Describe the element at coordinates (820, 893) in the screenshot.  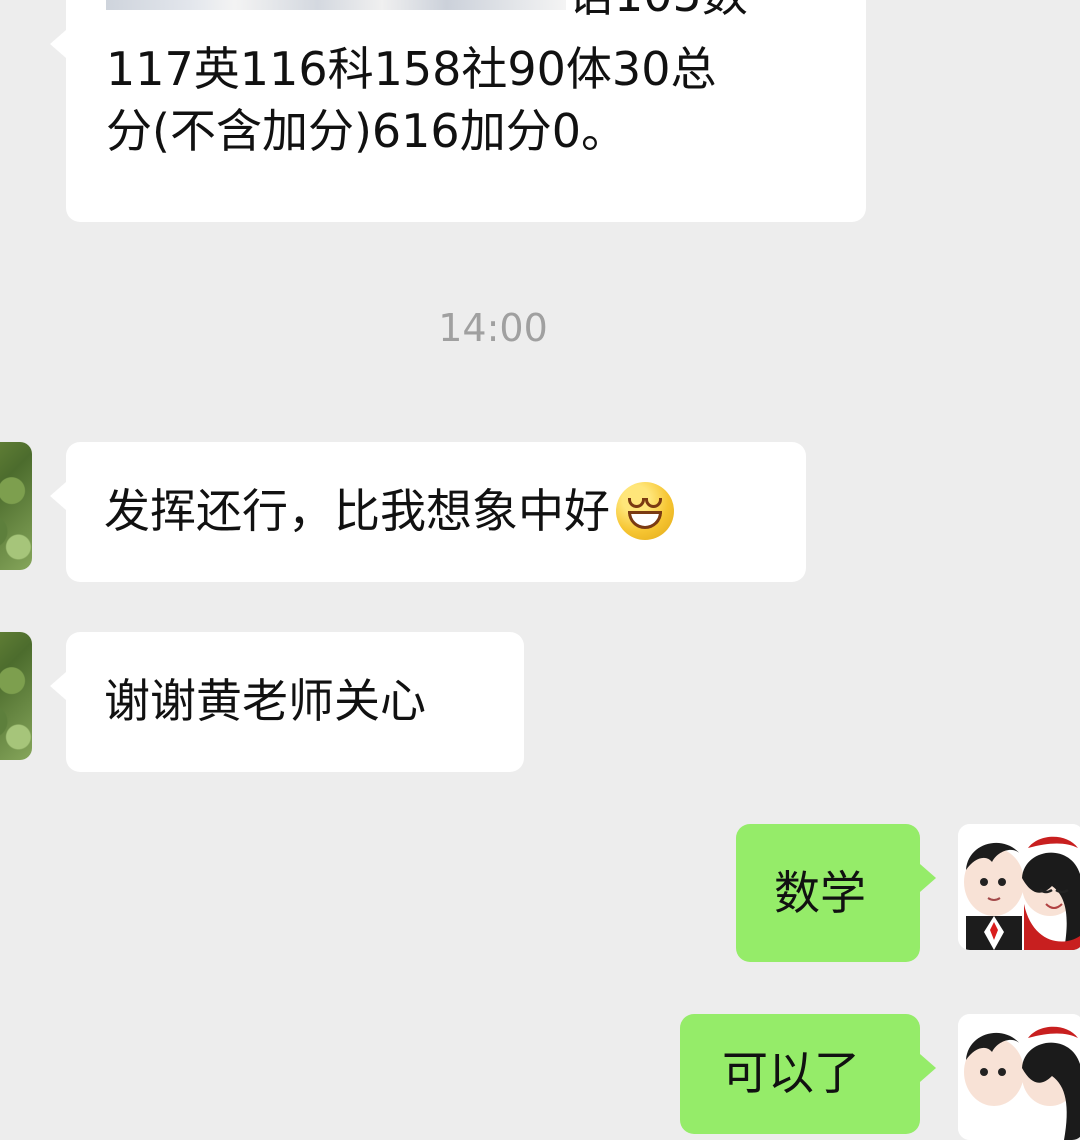
I see `message-text: 数学` at that location.